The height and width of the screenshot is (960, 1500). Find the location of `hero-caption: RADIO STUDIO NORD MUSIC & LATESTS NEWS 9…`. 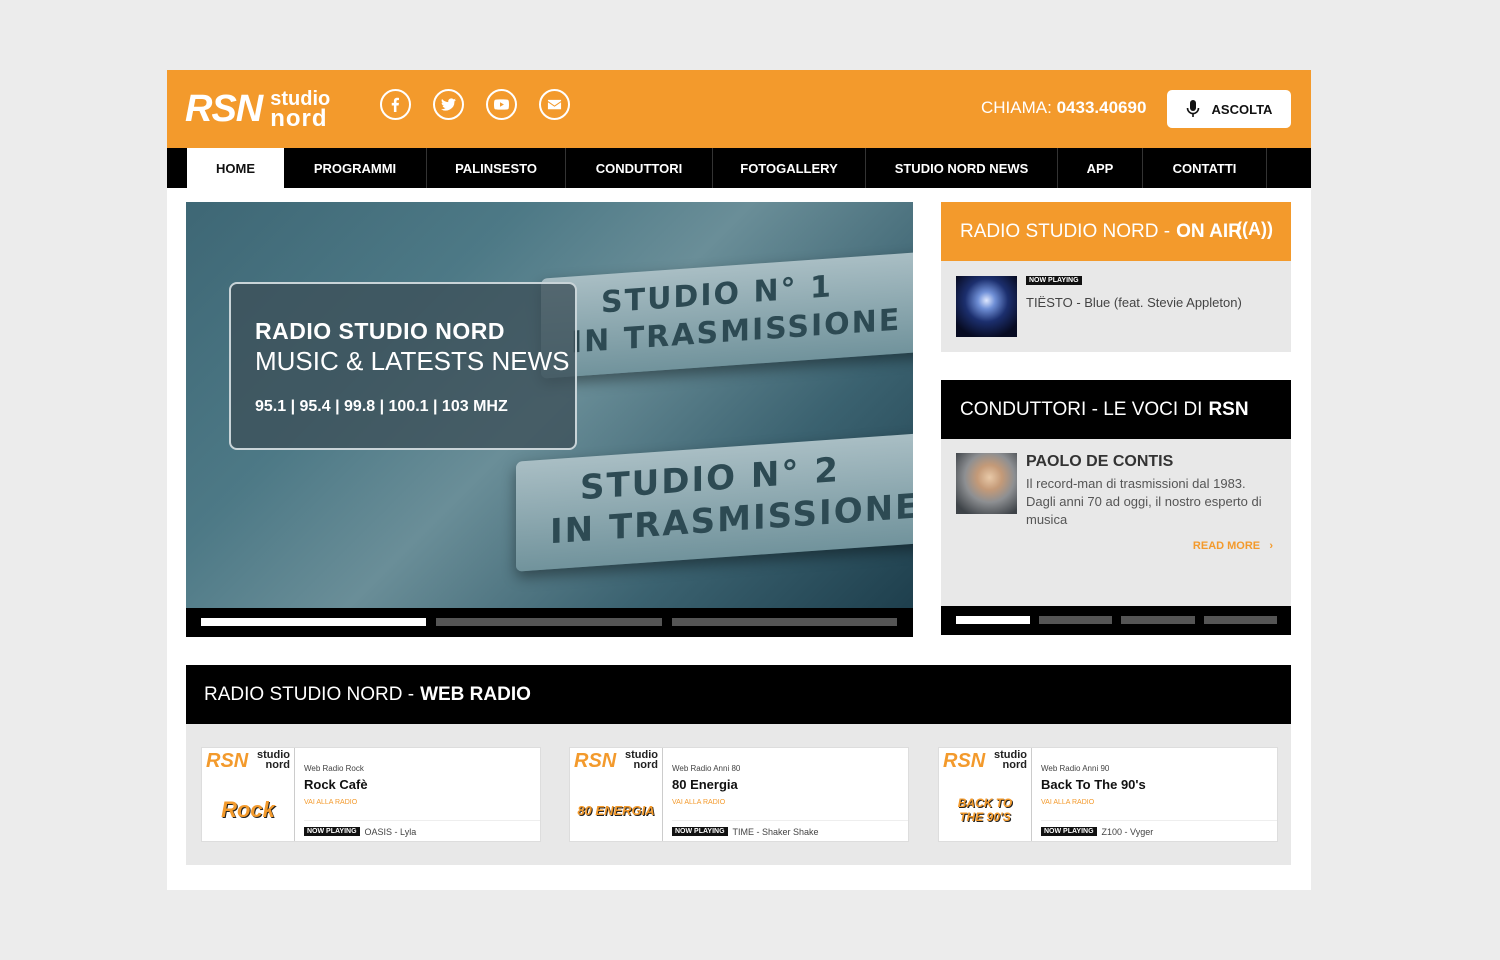

hero-caption: RADIO STUDIO NORD MUSIC & LATESTS NEWS 9… is located at coordinates (403, 366).